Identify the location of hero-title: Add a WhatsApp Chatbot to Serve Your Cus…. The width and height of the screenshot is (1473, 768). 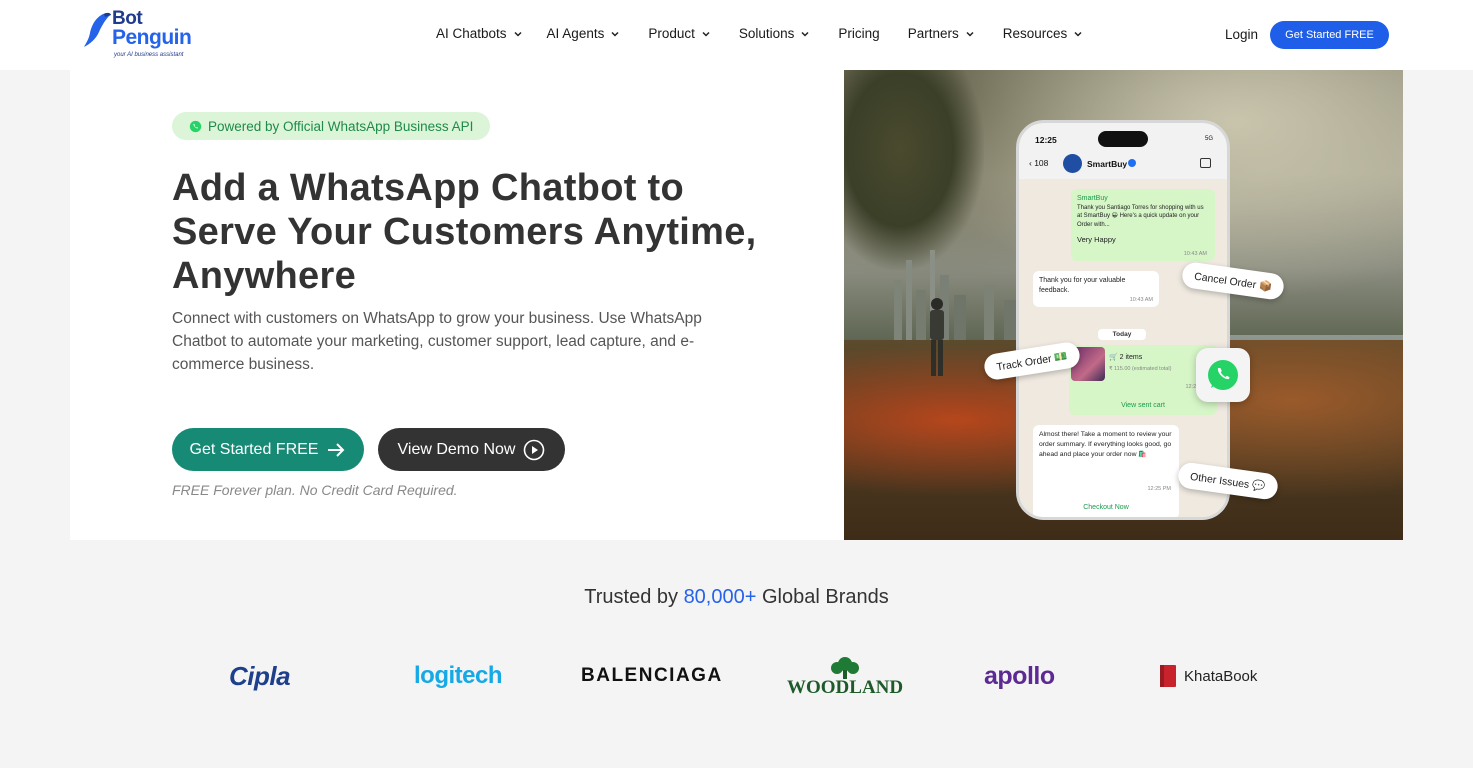
(464, 232).